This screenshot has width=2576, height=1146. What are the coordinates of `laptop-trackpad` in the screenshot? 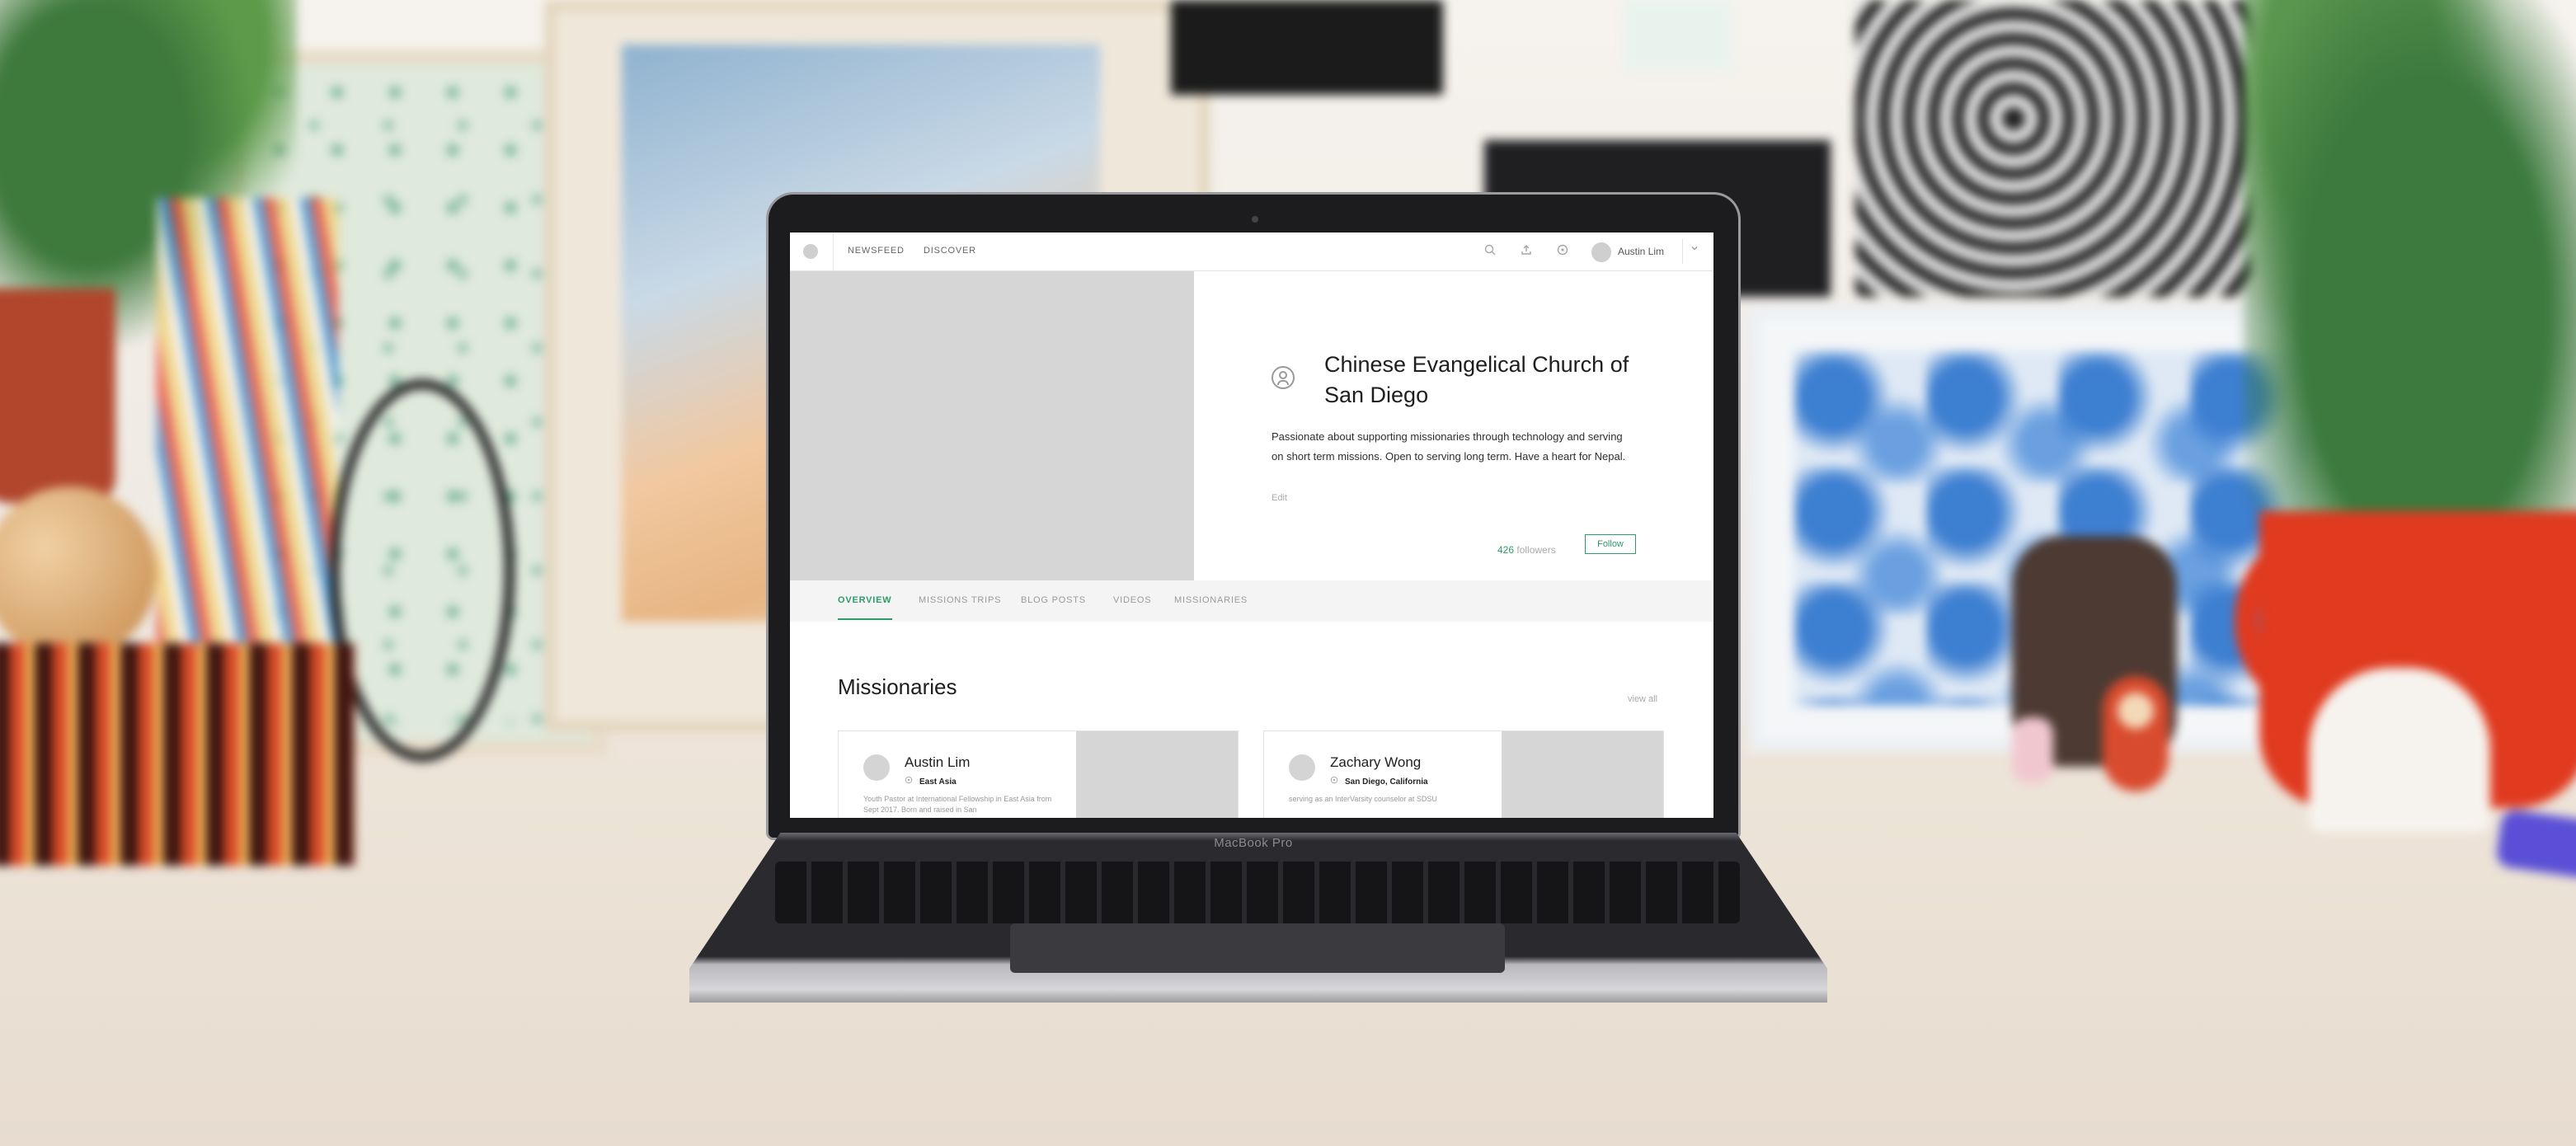 It's located at (1257, 948).